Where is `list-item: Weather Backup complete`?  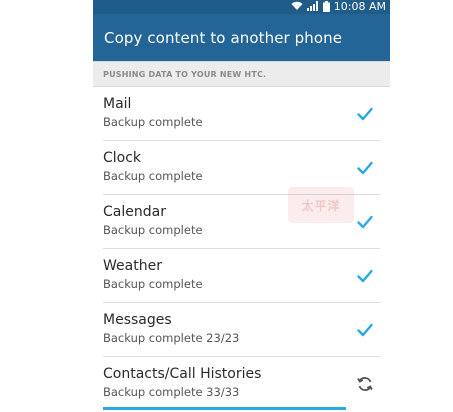 list-item: Weather Backup complete is located at coordinates (241, 276).